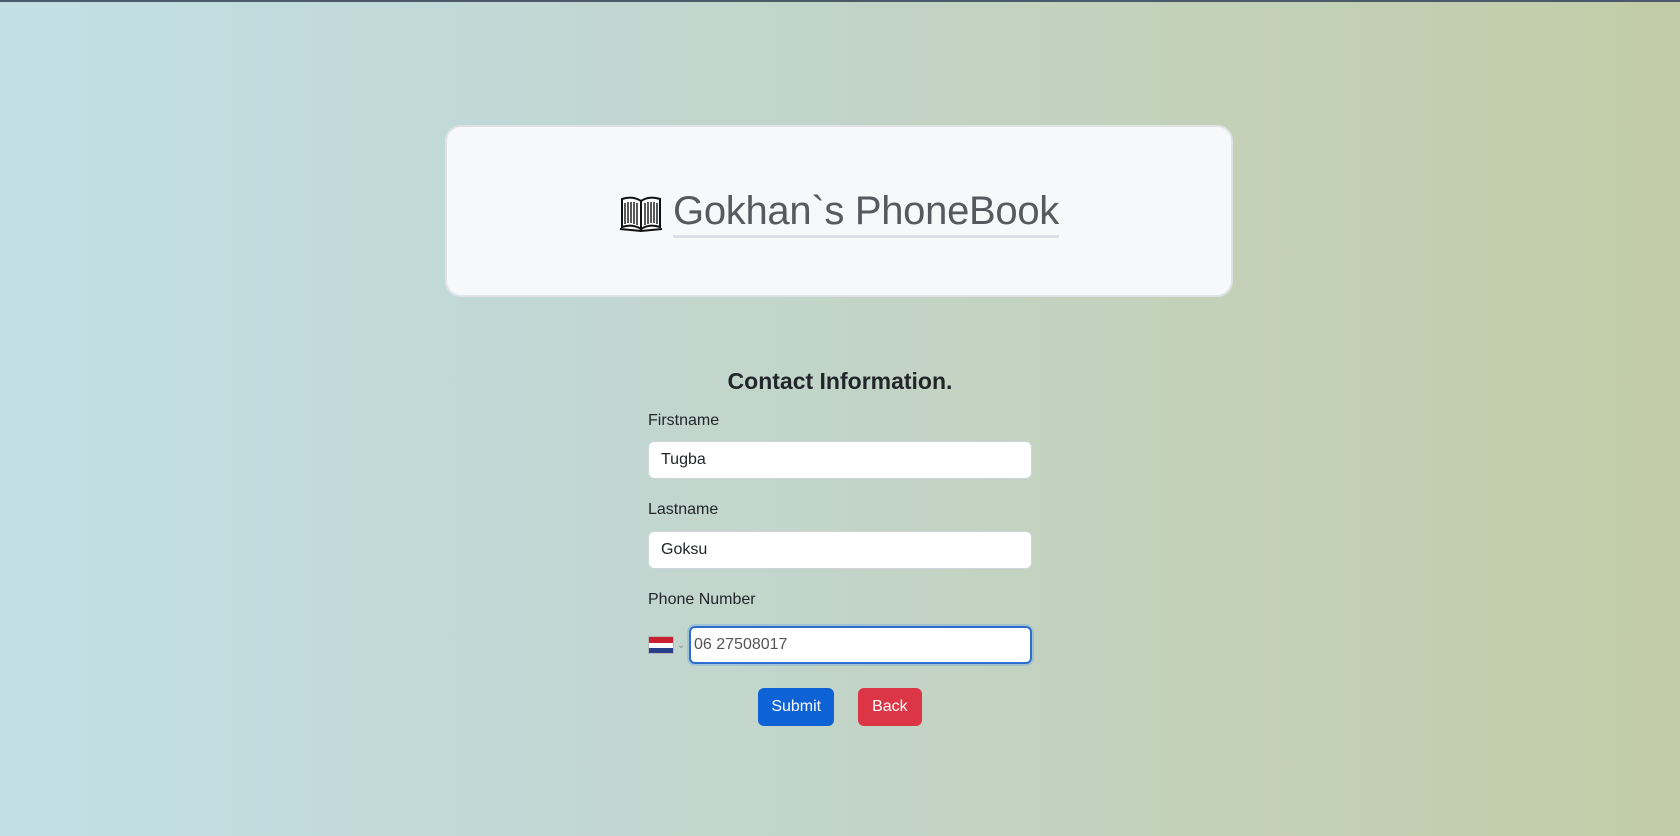 Image resolution: width=1680 pixels, height=836 pixels. Describe the element at coordinates (890, 707) in the screenshot. I see `back-button: Back` at that location.